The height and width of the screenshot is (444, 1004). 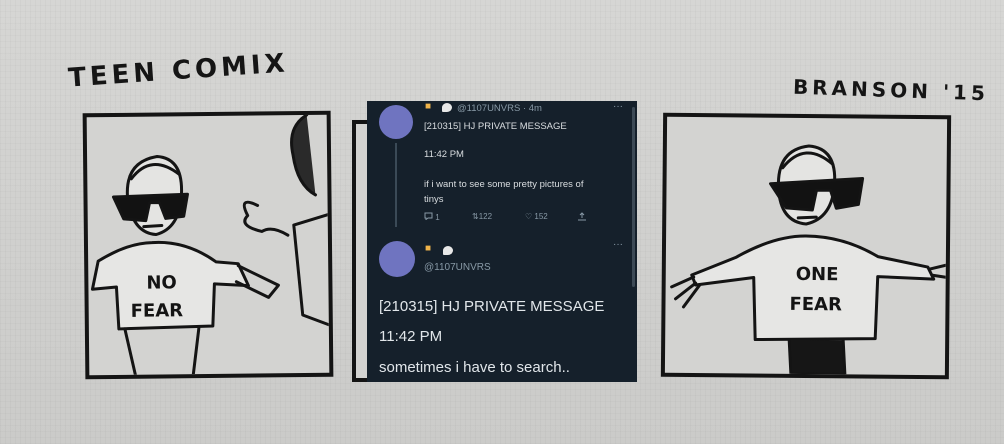 I want to click on tweet-text-line: sometimes i have to search.., so click(x=474, y=367).